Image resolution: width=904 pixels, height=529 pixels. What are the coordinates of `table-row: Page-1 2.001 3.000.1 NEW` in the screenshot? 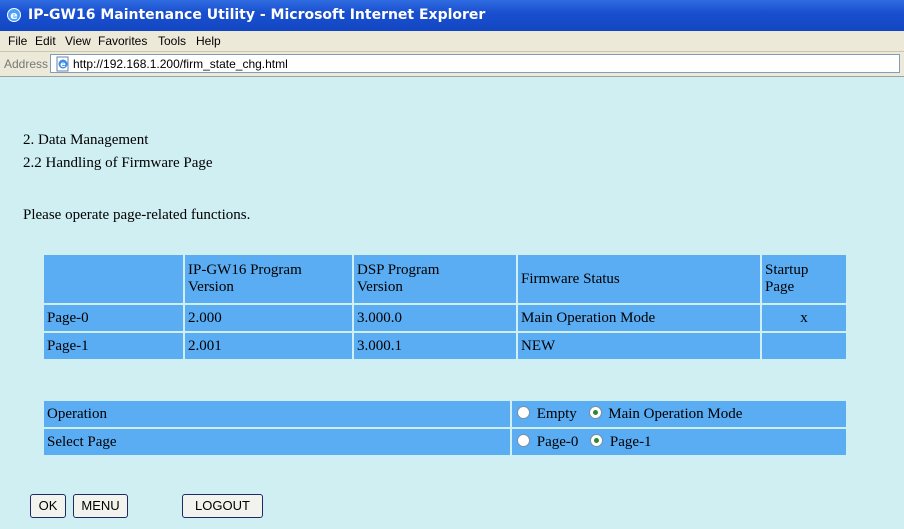 It's located at (445, 346).